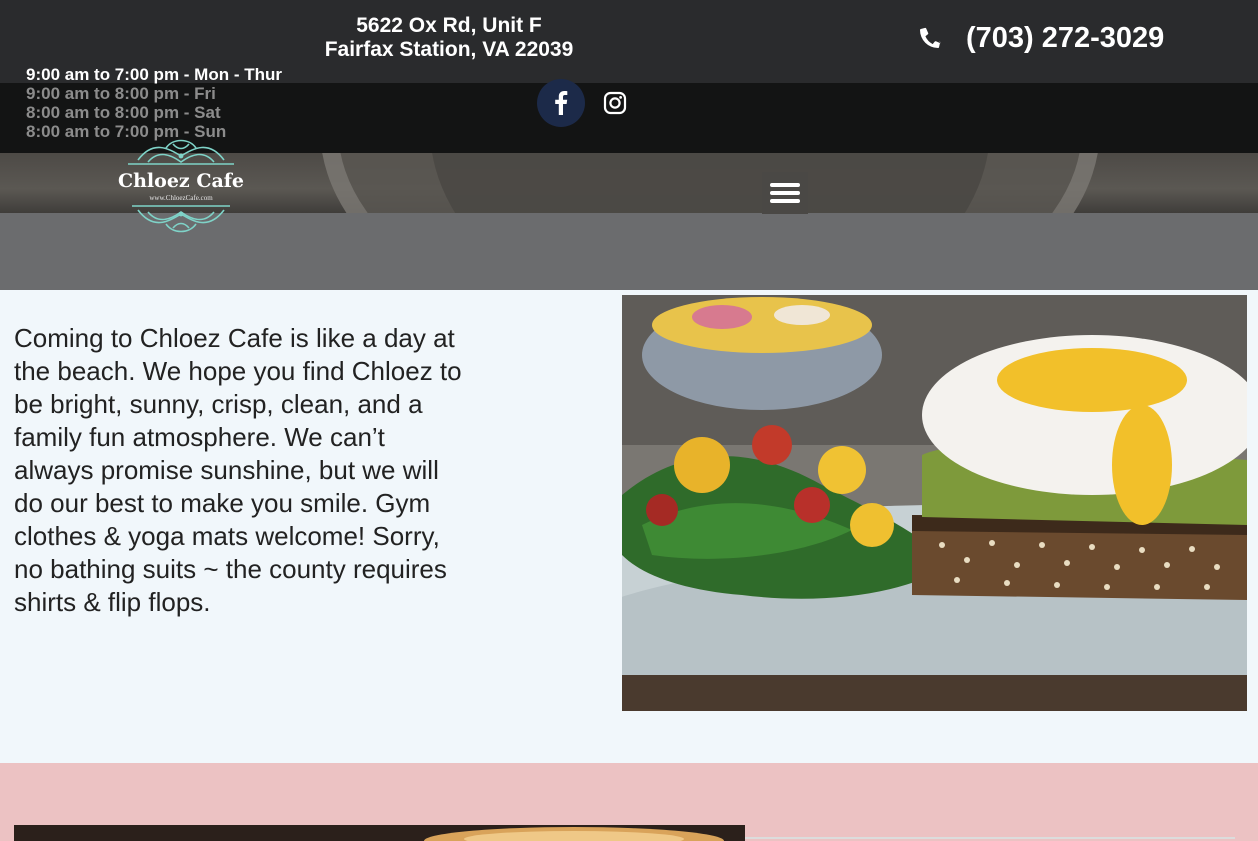 The height and width of the screenshot is (841, 1258). Describe the element at coordinates (154, 74) in the screenshot. I see `hours-row: 9:00 am to 7:00 pm - Mon - Thur` at that location.